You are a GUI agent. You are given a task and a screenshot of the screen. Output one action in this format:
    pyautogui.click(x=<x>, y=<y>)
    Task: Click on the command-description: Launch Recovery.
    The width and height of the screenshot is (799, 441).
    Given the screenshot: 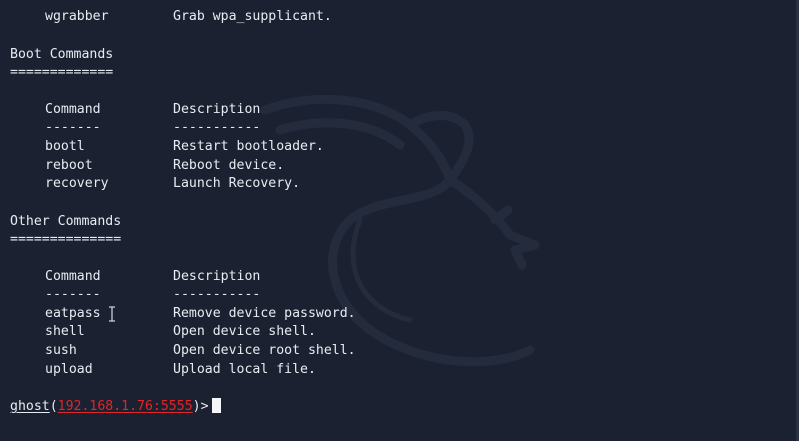 What is the action you would take?
    pyautogui.click(x=237, y=183)
    